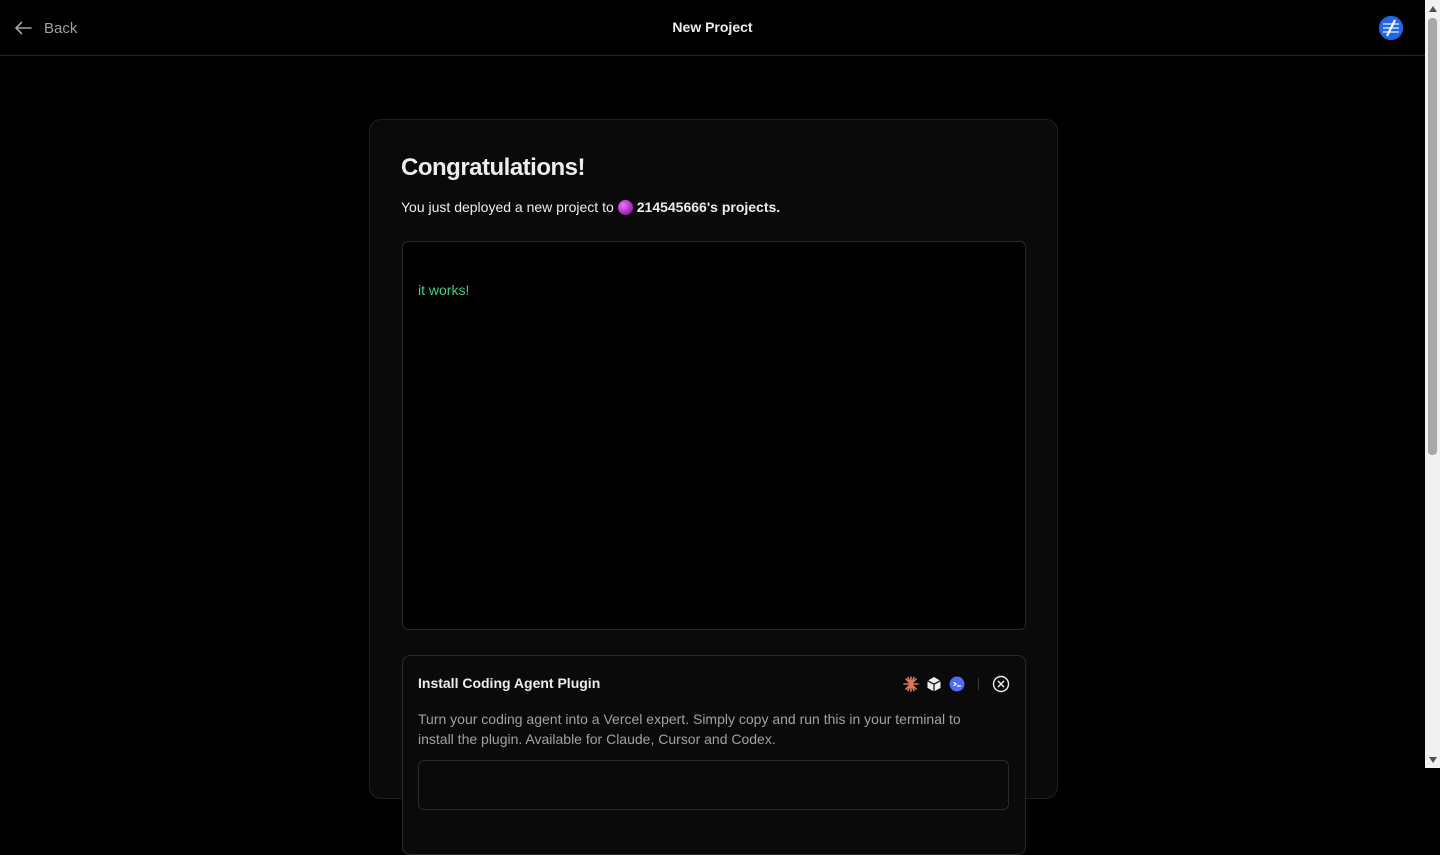 The height and width of the screenshot is (855, 1440). I want to click on scroll-down-button, so click(1432, 759).